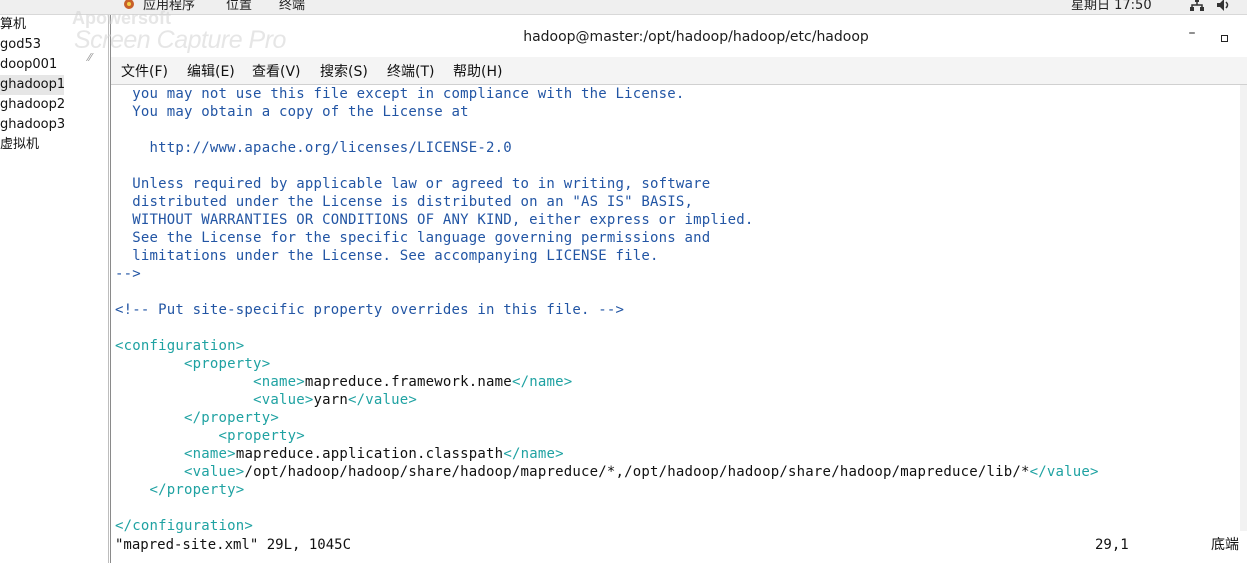 This screenshot has width=1247, height=563. I want to click on status-cursor-position: 29,1, so click(1112, 545).